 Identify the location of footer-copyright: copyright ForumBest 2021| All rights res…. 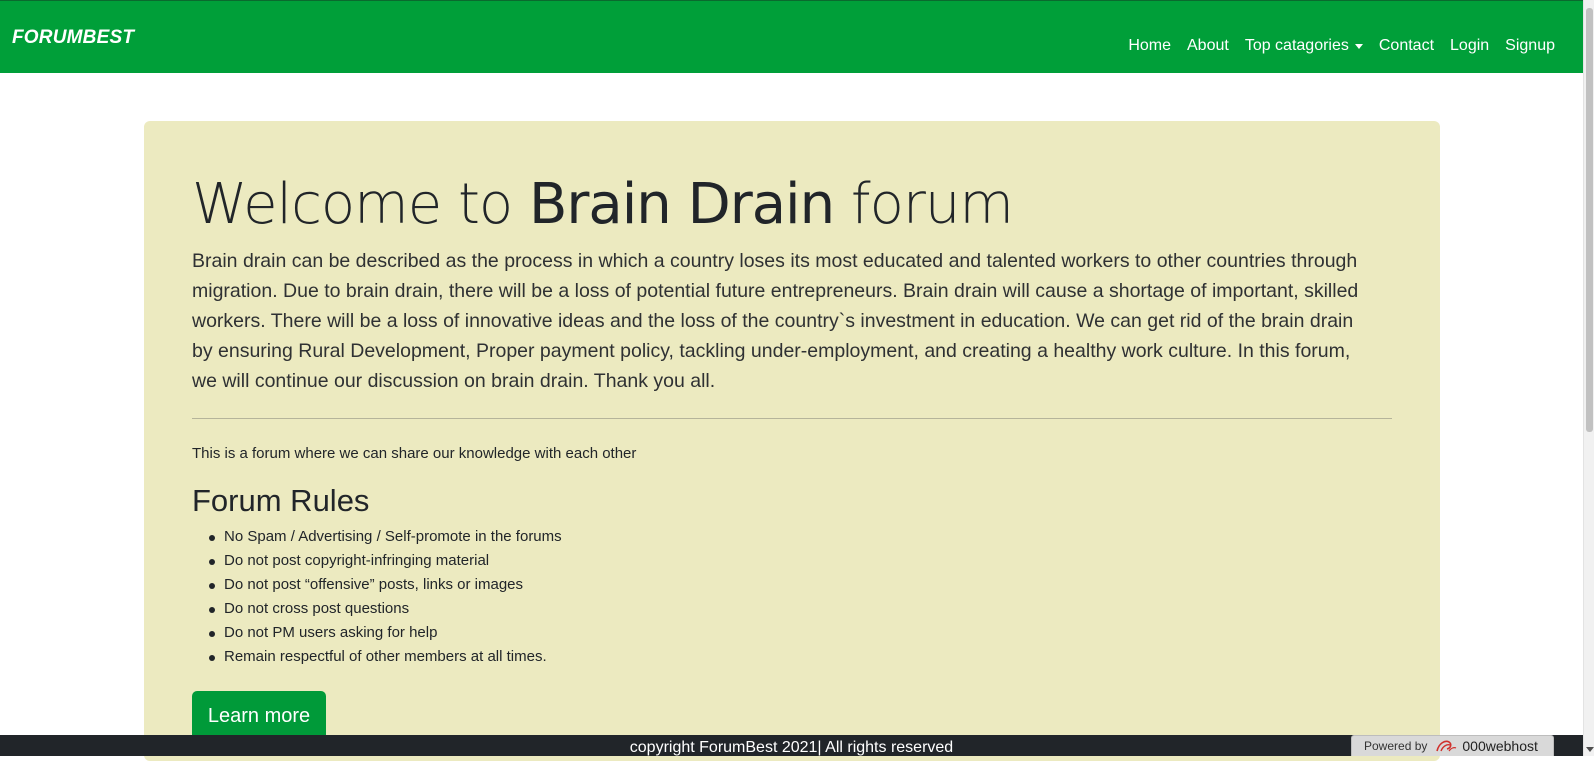
(791, 747).